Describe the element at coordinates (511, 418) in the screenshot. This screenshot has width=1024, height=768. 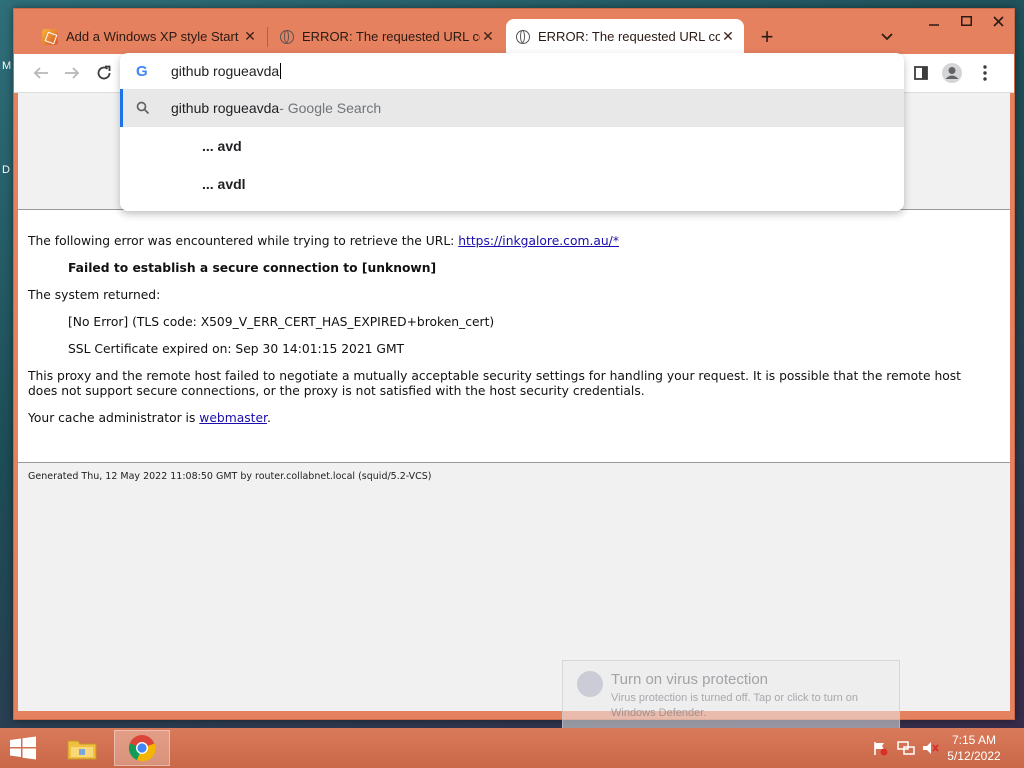
I see `admin-line: Your cache administrator is webmaster.` at that location.